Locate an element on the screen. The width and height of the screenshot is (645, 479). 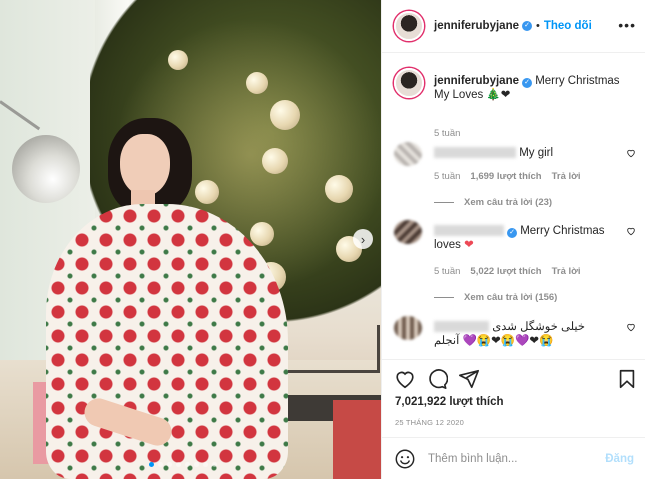
comment-text-line: My girl is located at coordinates (521, 153).